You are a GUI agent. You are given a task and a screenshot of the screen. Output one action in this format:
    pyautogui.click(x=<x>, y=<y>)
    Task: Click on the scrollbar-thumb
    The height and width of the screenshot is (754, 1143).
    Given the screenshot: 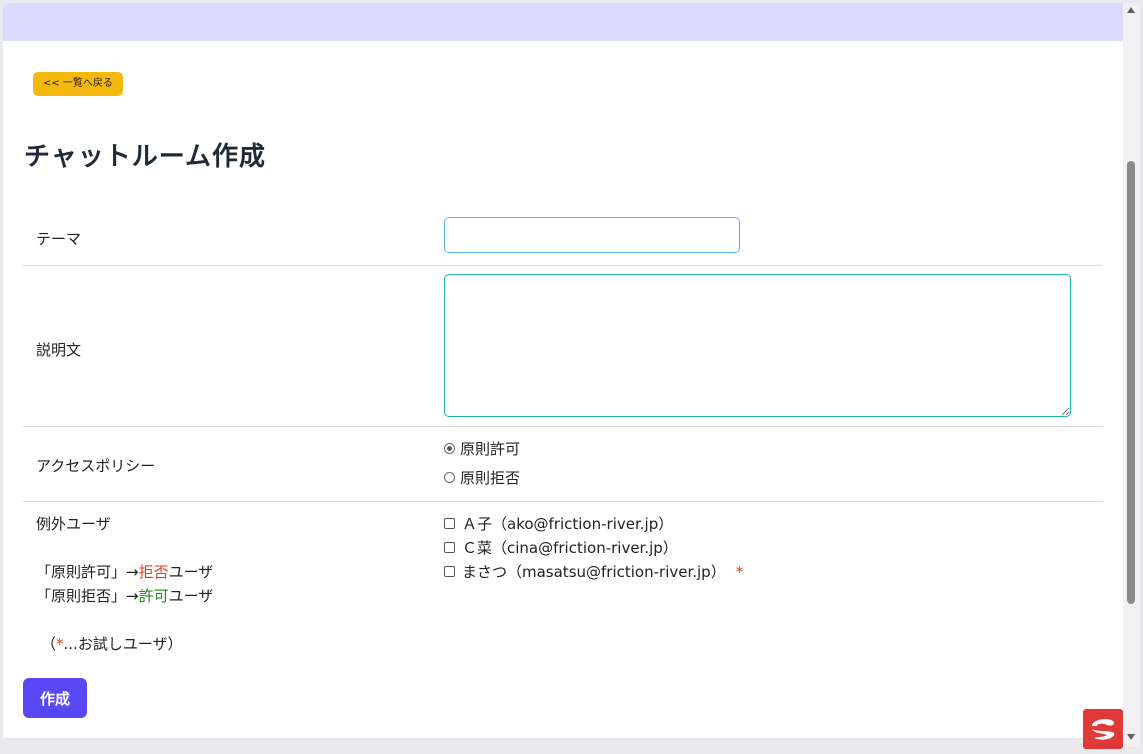 What is the action you would take?
    pyautogui.click(x=1131, y=382)
    